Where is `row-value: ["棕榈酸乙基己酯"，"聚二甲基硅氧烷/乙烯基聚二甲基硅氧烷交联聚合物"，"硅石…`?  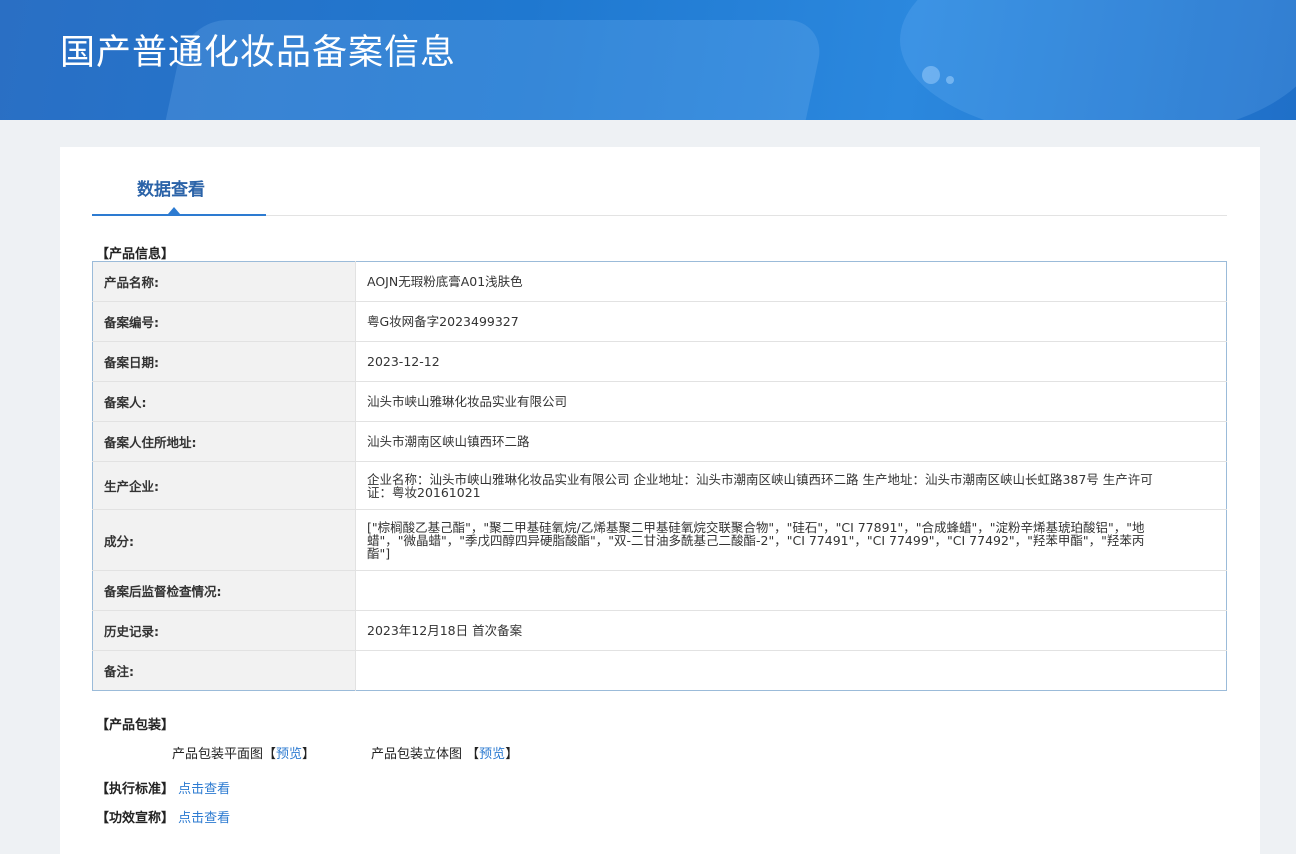 row-value: ["棕榈酸乙基己酯"，"聚二甲基硅氧烷/乙烯基聚二甲基硅氧烷交联聚合物"，"硅石… is located at coordinates (791, 540).